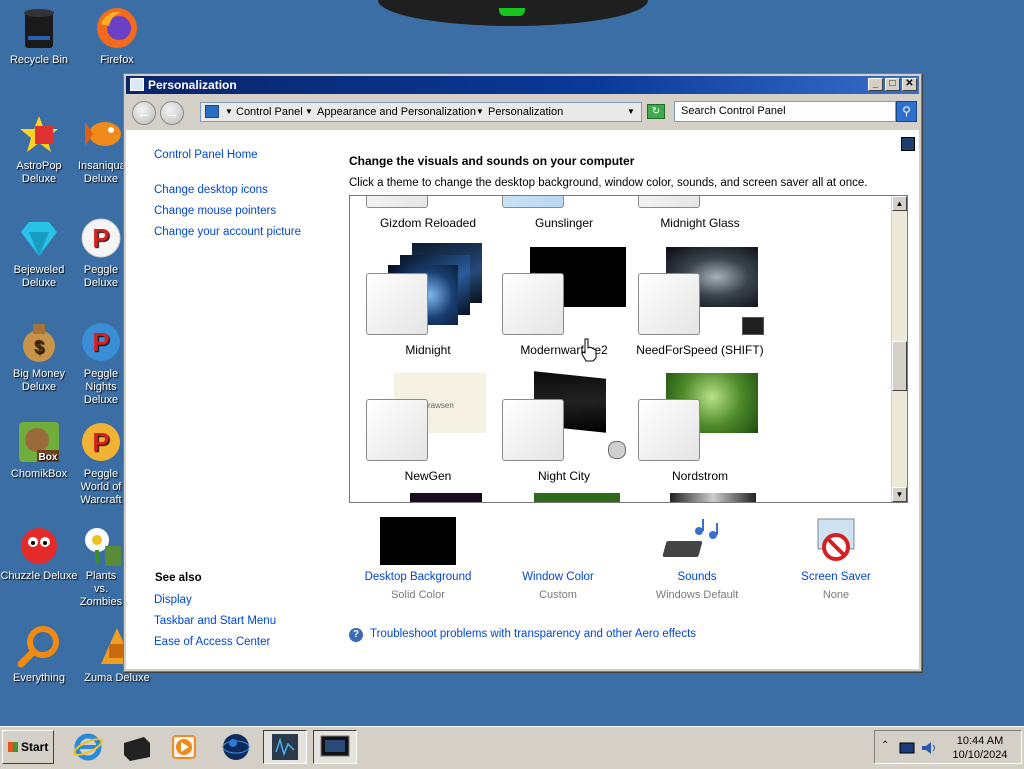 This screenshot has width=1024, height=769. I want to click on taskbar-internet-explorer, so click(88, 747).